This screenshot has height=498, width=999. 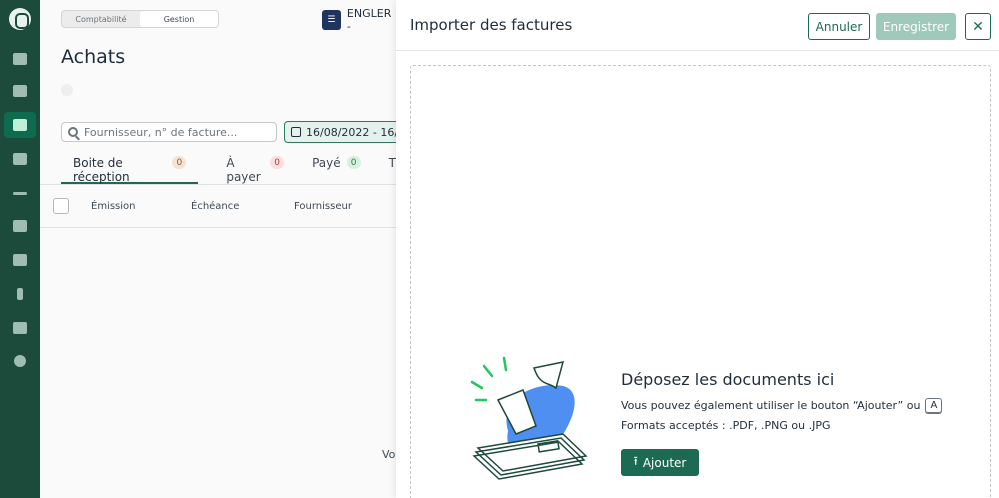 I want to click on save-button: Enregistrer, so click(x=916, y=26).